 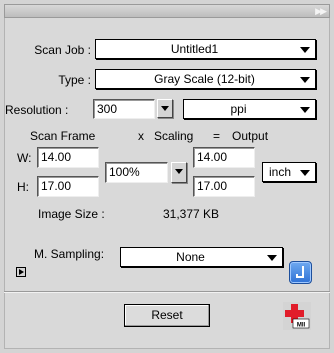 I want to click on resolution-label: Resolution :, so click(x=37, y=110).